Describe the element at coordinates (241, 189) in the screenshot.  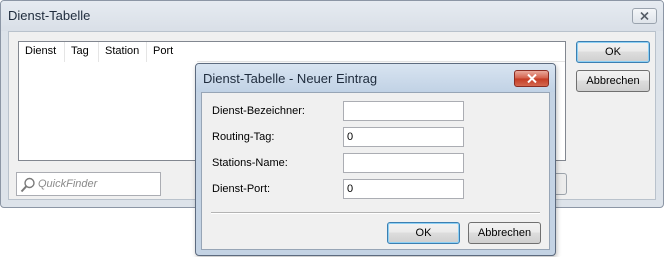
I see `label-dienst-port: Dienst-Port:` at that location.